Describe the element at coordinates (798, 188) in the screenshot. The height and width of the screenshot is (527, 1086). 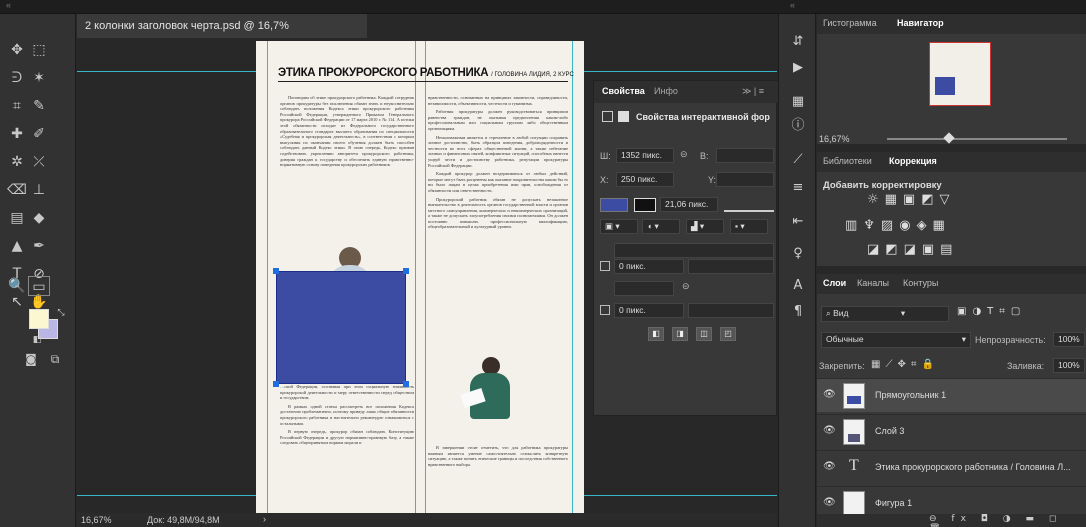
I see `brushes-icon: ≡` at that location.